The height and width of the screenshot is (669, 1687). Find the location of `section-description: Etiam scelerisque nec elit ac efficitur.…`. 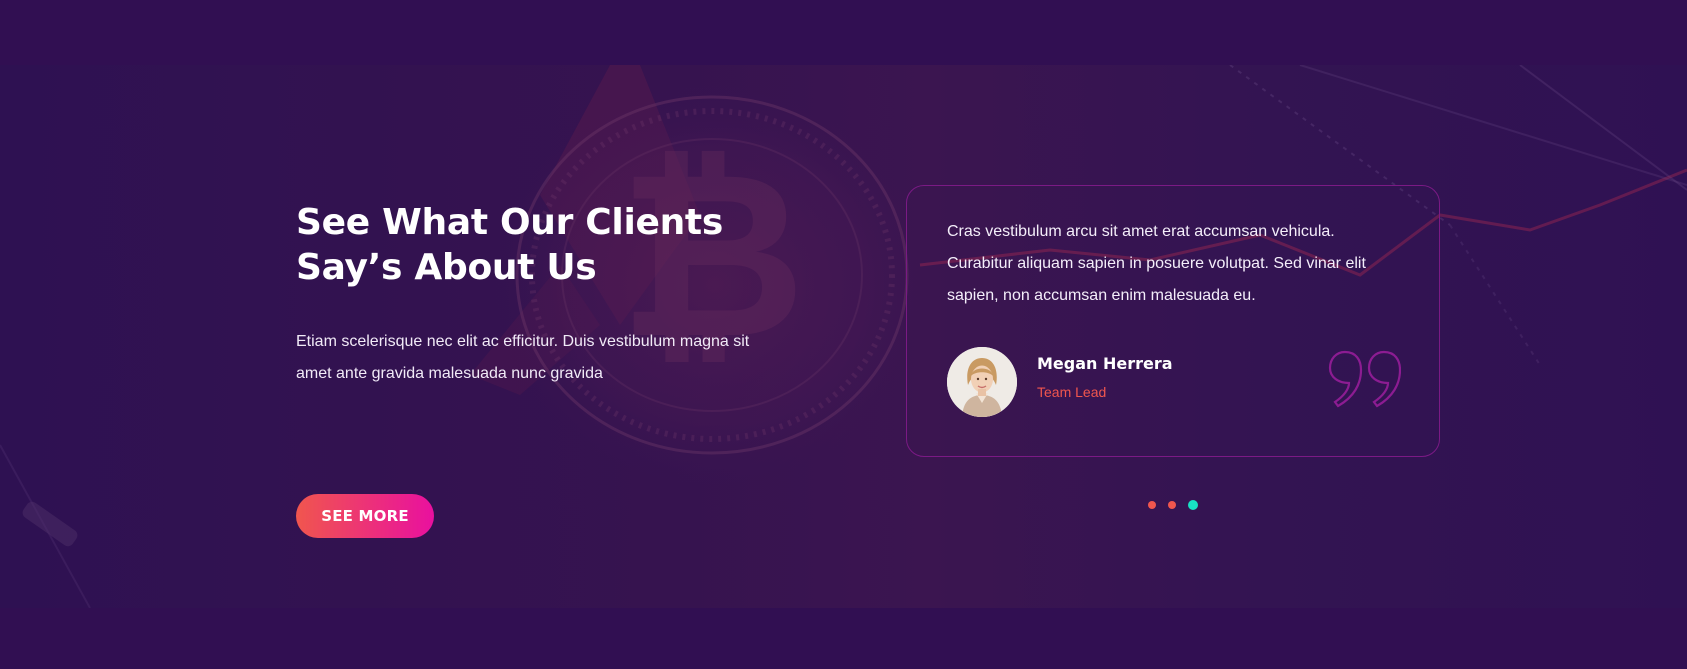

section-description: Etiam scelerisque nec elit ac efficitur.… is located at coordinates (546, 358).